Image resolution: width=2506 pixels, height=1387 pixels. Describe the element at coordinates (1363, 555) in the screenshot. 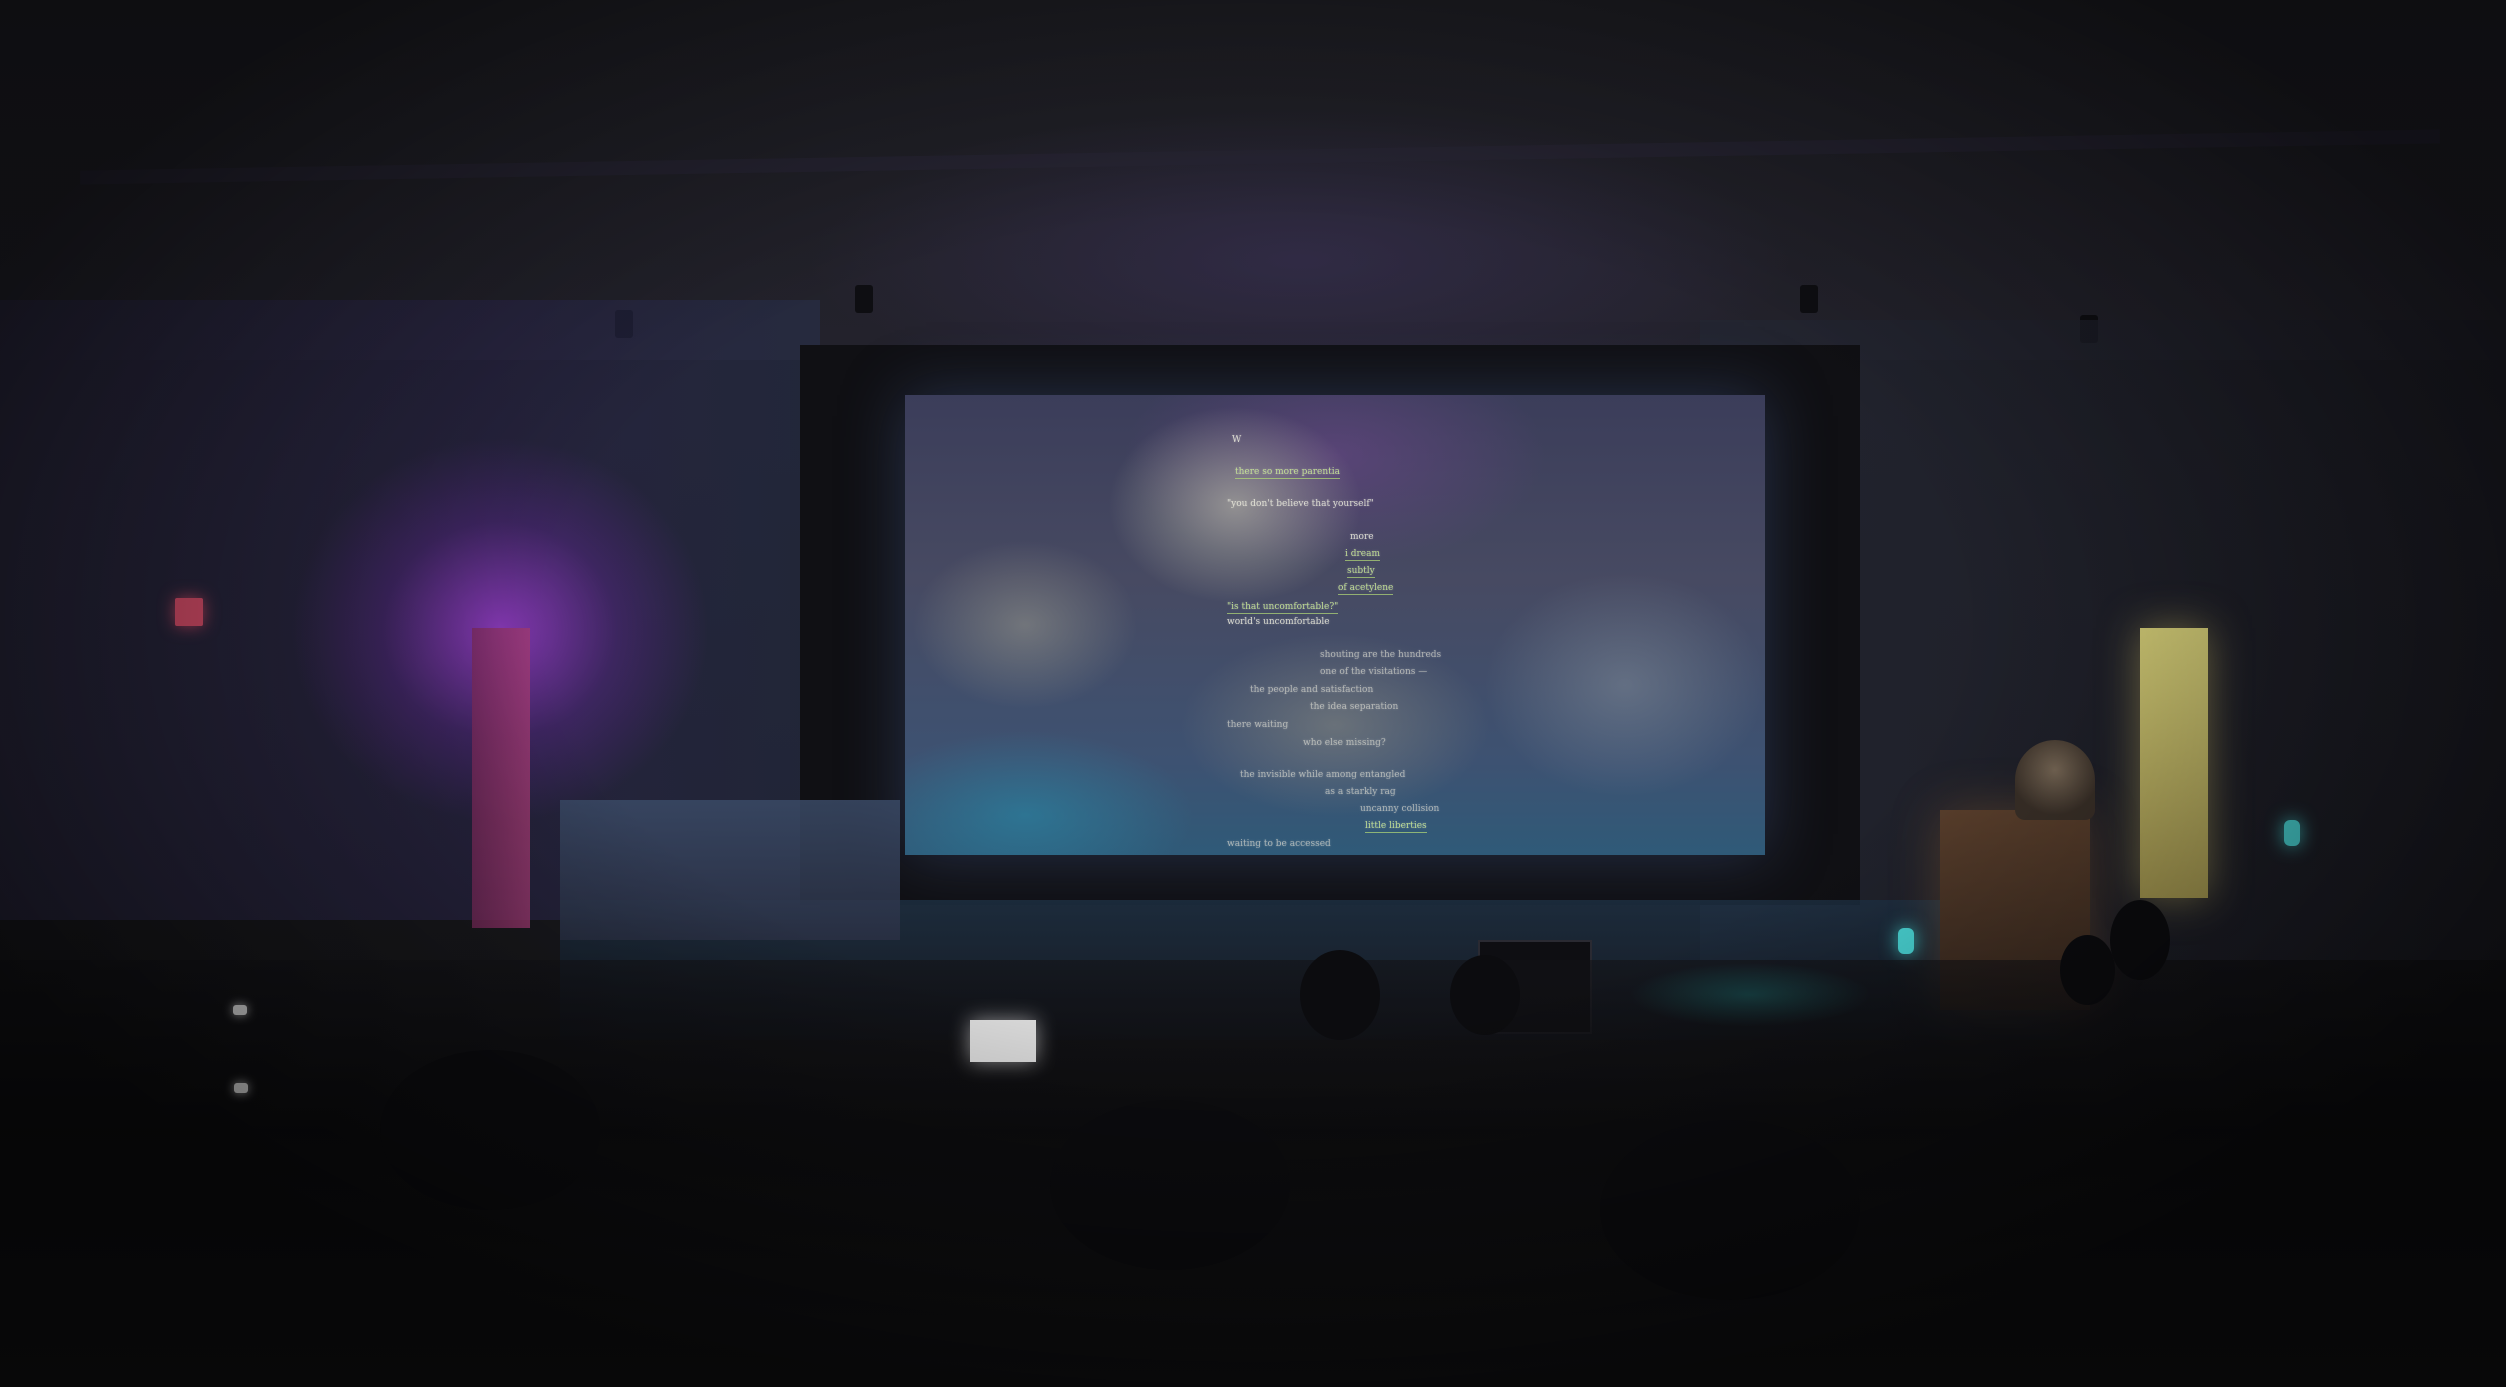

I see `poem-line: i dream` at that location.